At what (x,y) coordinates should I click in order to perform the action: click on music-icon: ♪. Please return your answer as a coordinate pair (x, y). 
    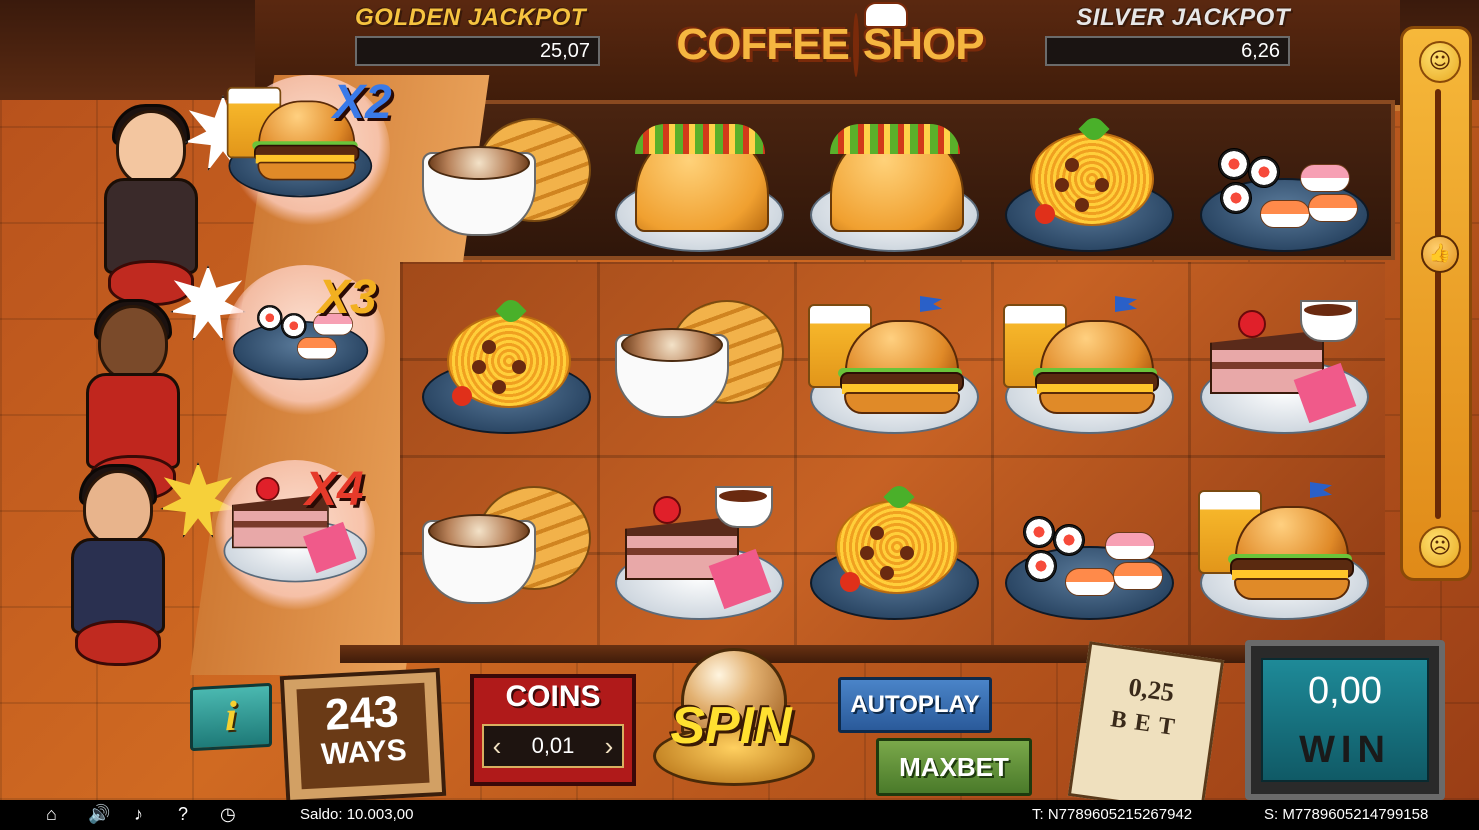
    Looking at the image, I should click on (138, 814).